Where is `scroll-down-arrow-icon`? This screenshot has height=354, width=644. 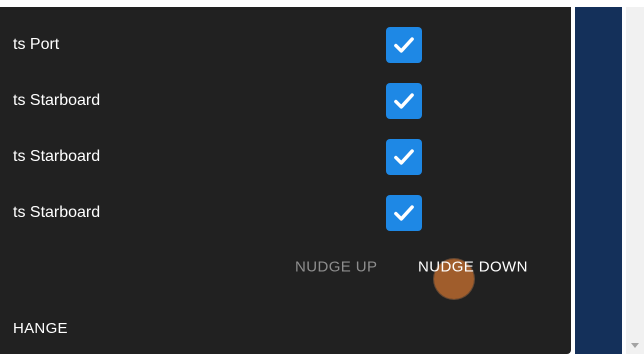
scroll-down-arrow-icon is located at coordinates (635, 345).